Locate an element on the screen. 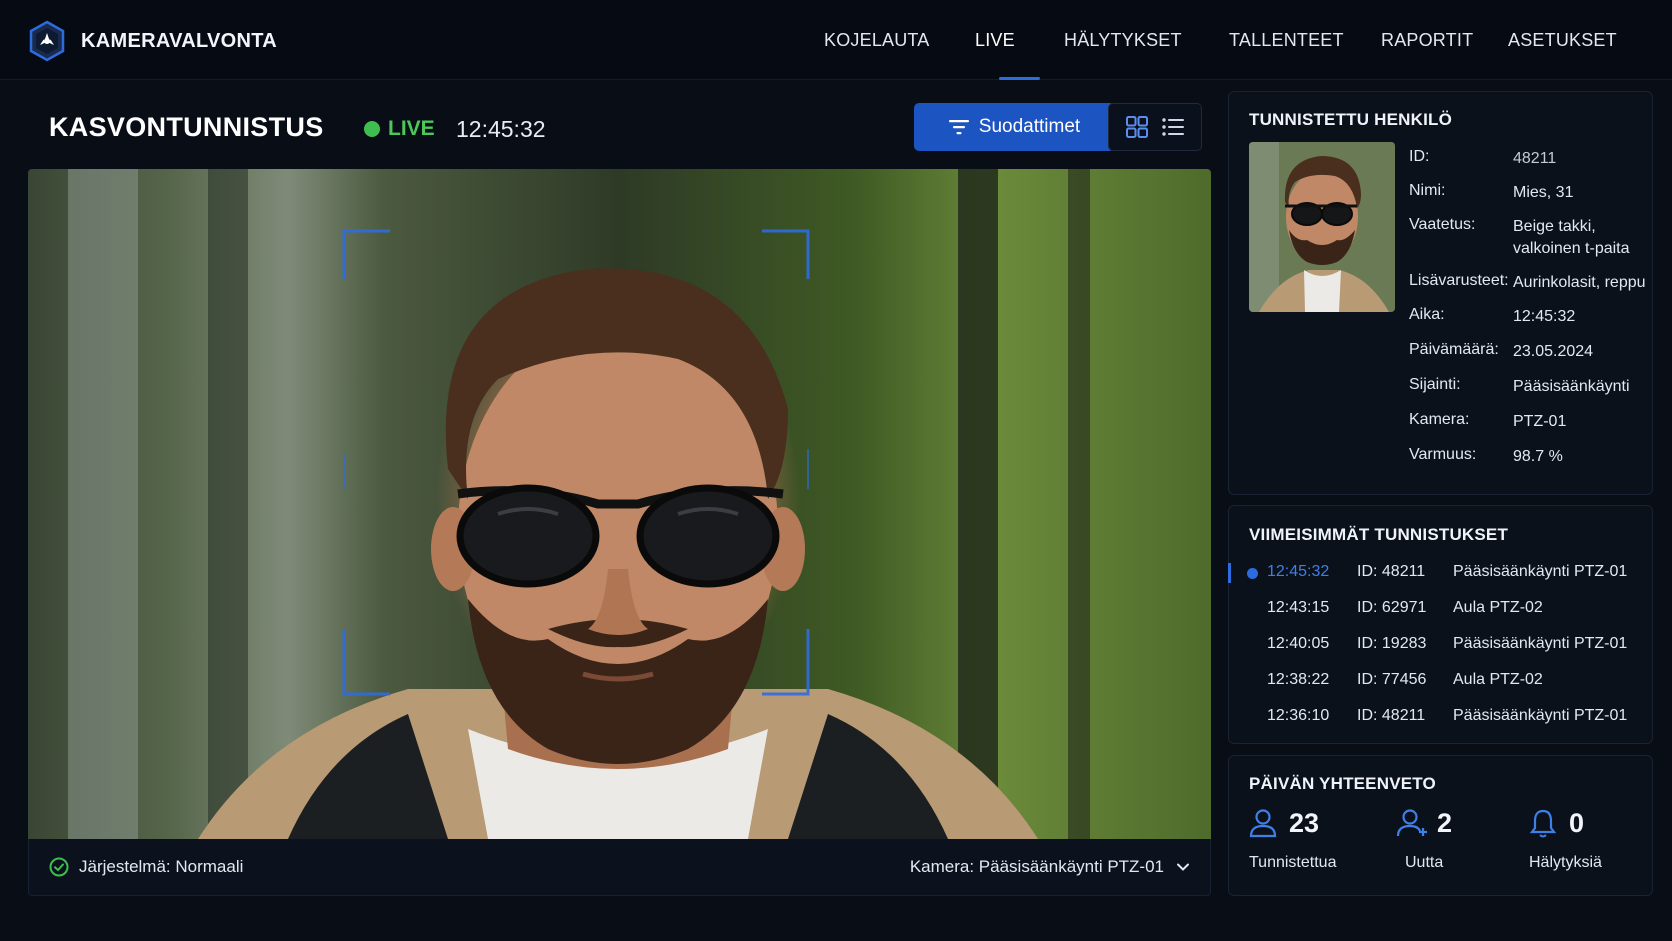  stat-label: Uutta is located at coordinates (1424, 862).